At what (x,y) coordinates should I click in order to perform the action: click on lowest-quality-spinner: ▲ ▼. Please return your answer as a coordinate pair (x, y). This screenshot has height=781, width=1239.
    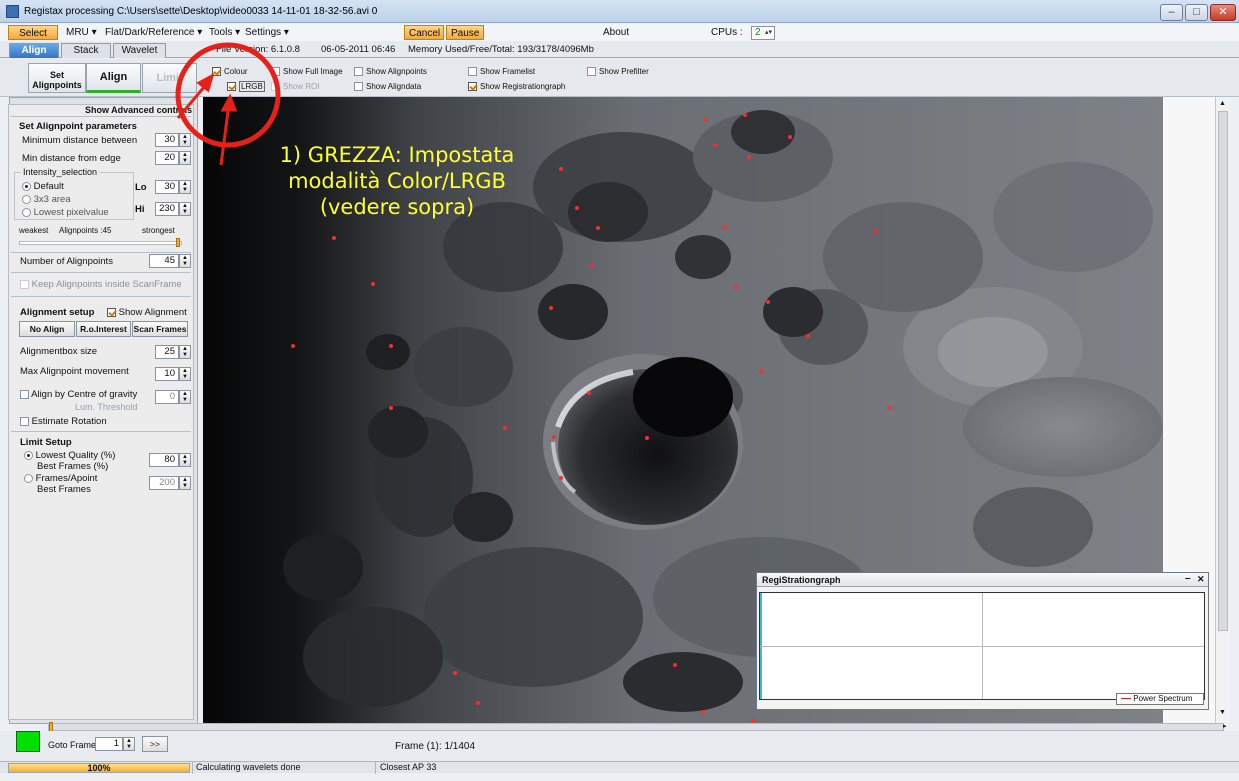
    Looking at the image, I should click on (185, 460).